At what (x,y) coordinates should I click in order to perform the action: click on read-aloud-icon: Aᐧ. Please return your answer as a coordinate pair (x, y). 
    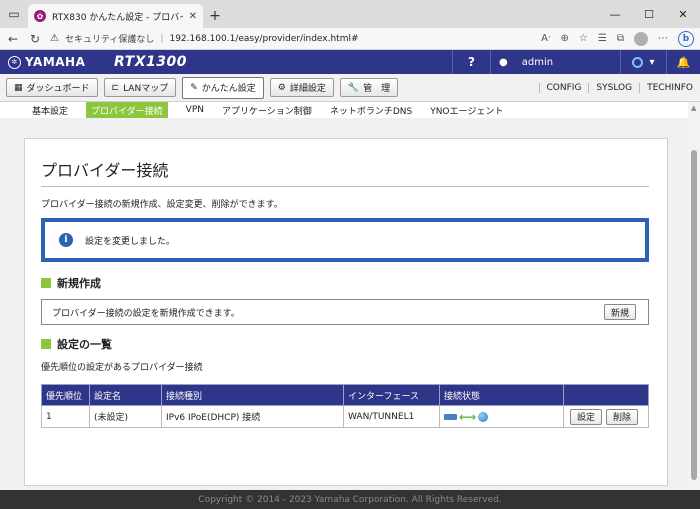
    Looking at the image, I should click on (545, 38).